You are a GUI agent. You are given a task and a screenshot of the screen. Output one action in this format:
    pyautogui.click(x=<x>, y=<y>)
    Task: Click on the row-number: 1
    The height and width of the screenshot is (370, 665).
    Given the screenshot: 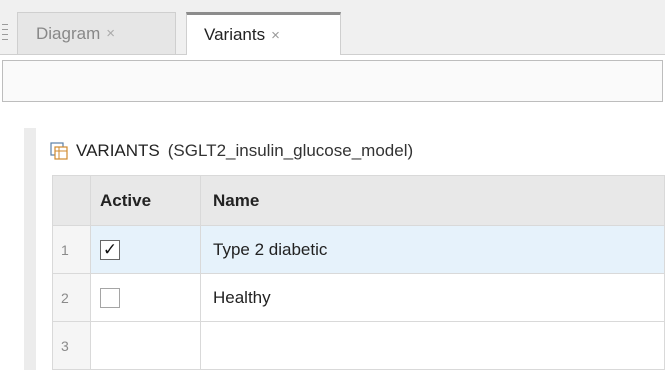 What is the action you would take?
    pyautogui.click(x=71, y=249)
    